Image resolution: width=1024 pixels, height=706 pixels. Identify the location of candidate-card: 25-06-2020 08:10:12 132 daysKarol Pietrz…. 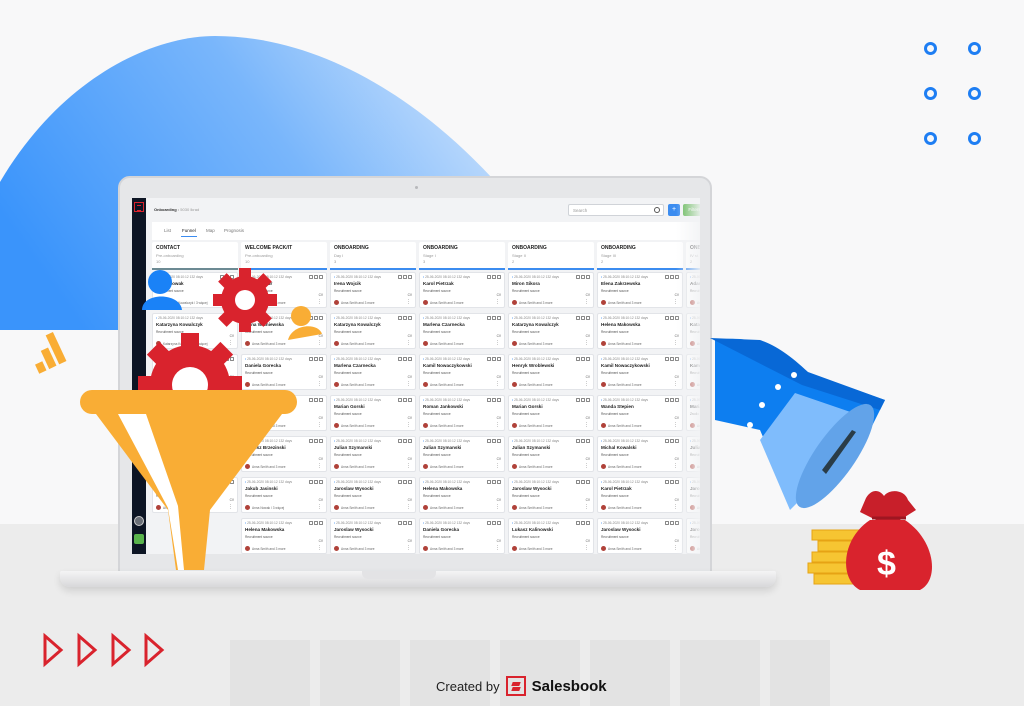
(462, 290).